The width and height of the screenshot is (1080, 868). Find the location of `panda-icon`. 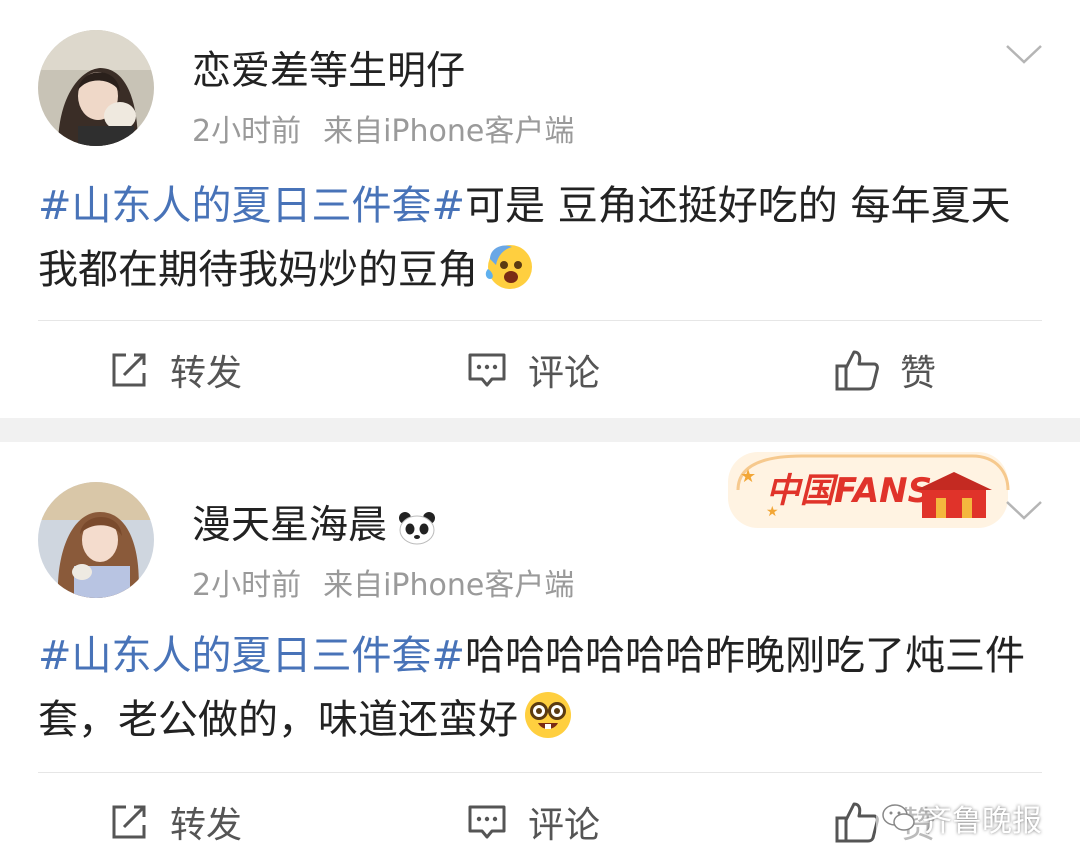

panda-icon is located at coordinates (417, 527).